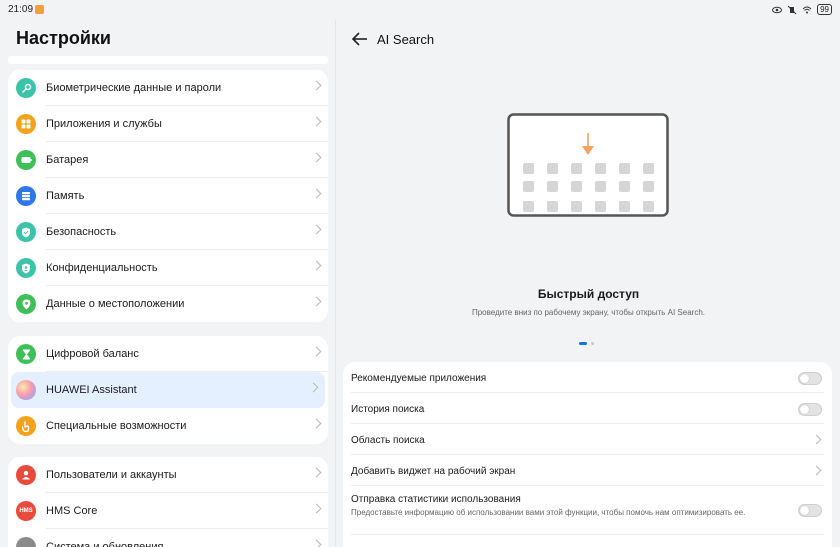  I want to click on option-label: Отправка статистики использования, so click(436, 499).